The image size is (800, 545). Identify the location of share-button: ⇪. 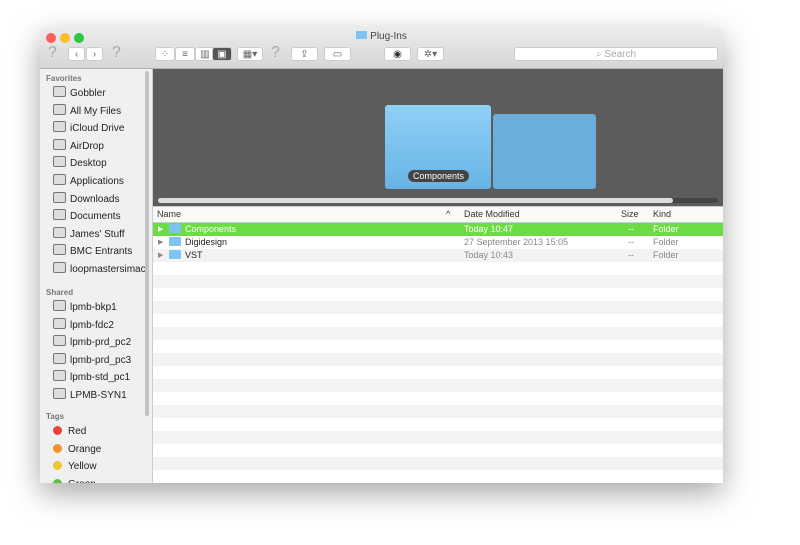
(304, 54).